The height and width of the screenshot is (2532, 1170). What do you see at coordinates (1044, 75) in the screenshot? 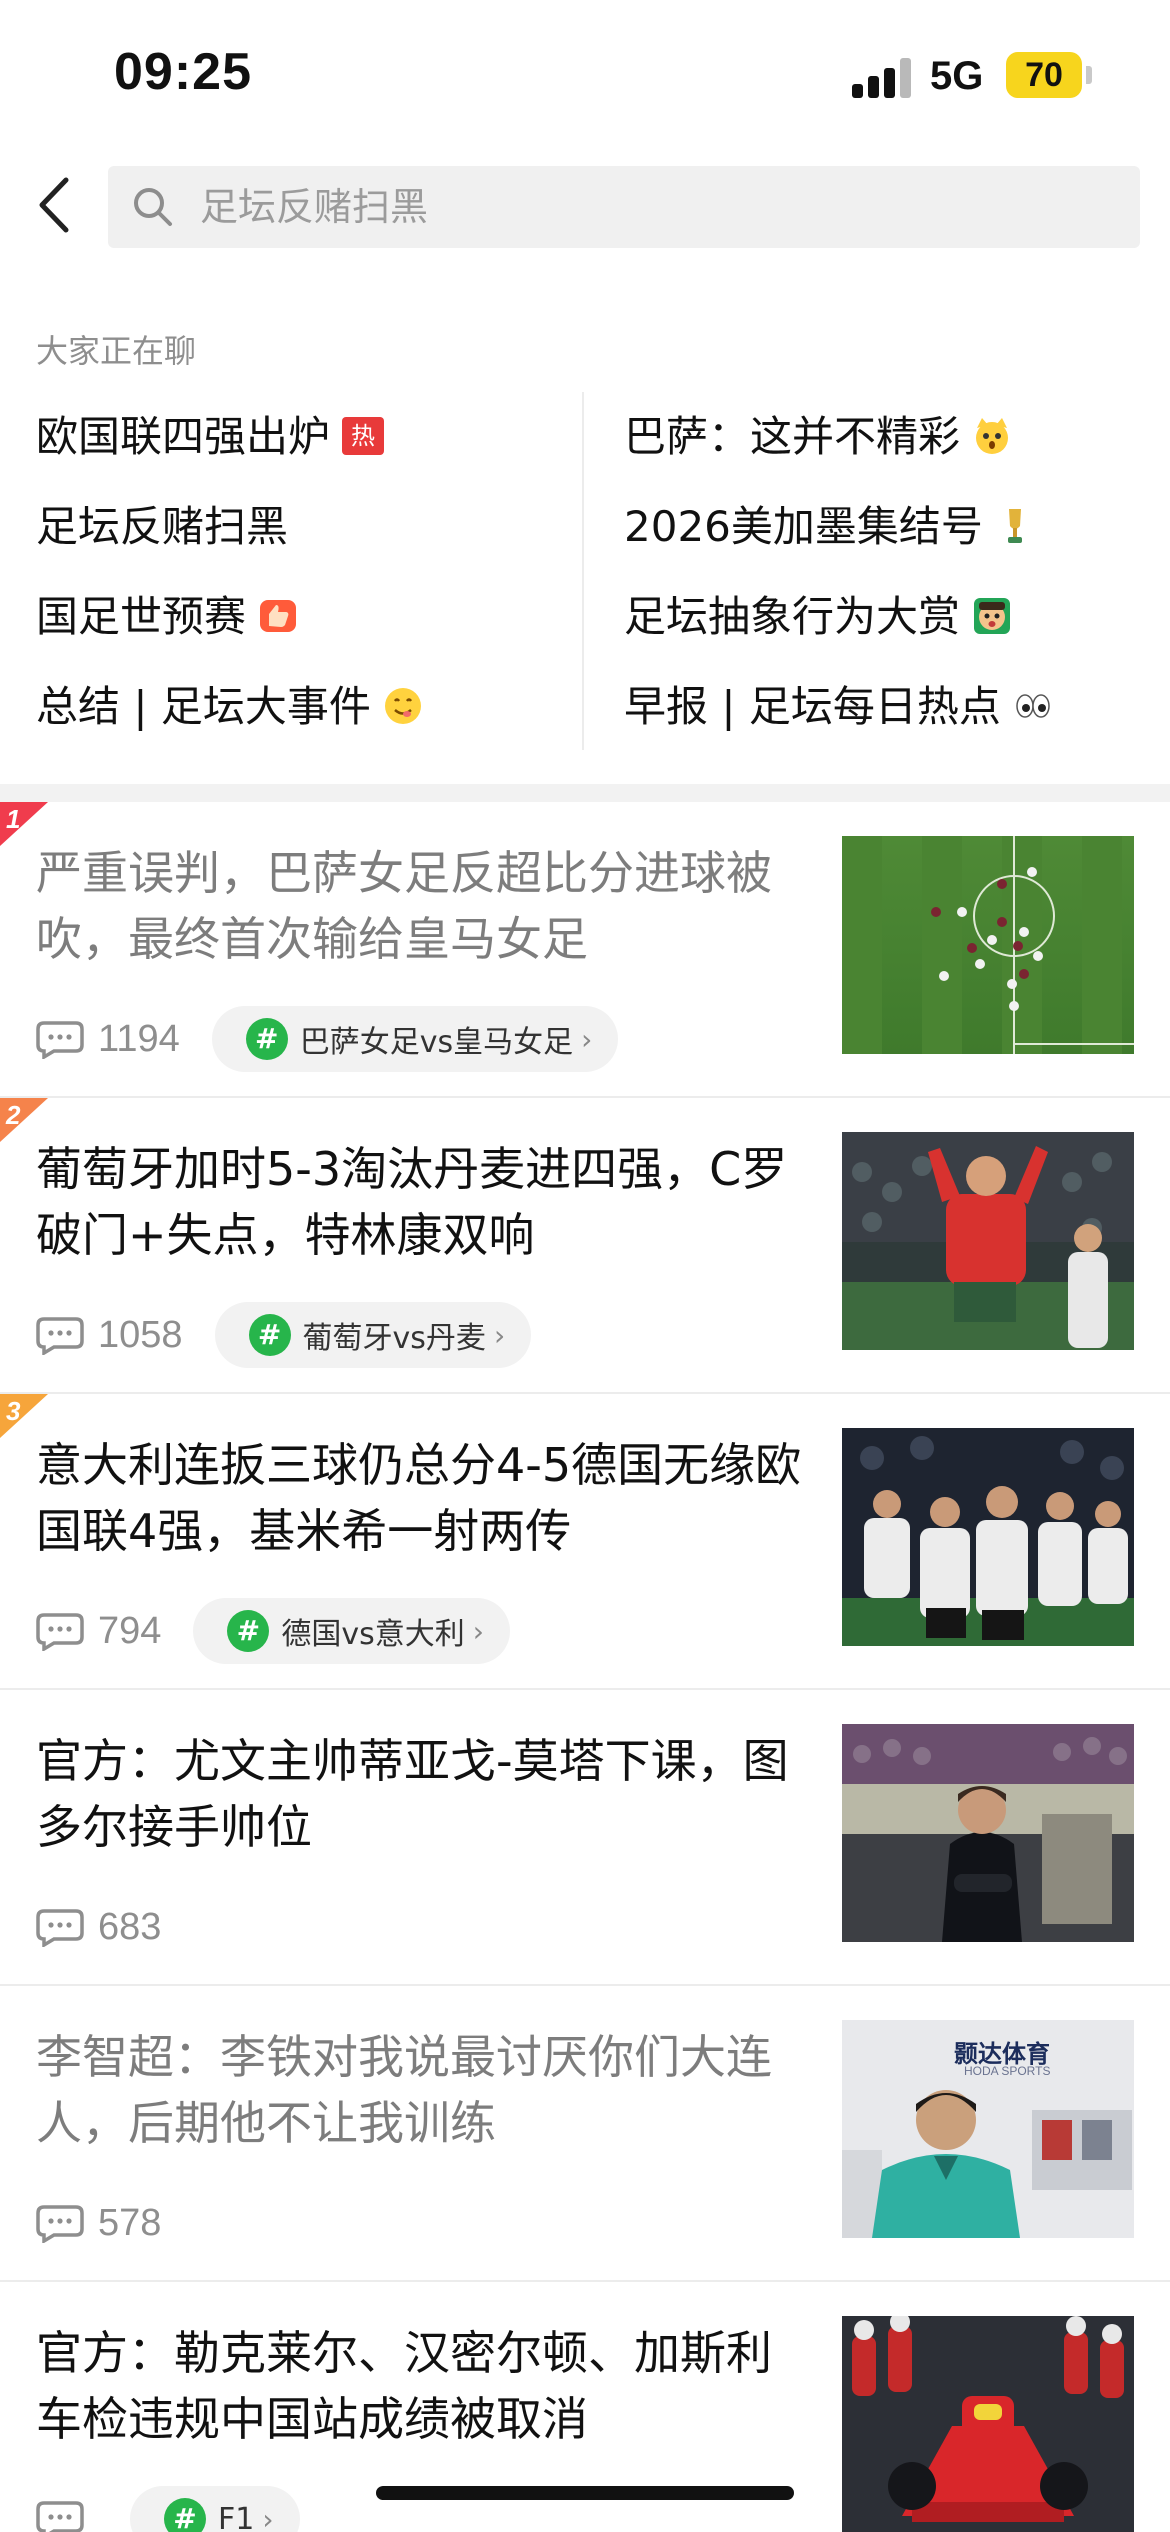
I see `battery-icon: 70` at bounding box center [1044, 75].